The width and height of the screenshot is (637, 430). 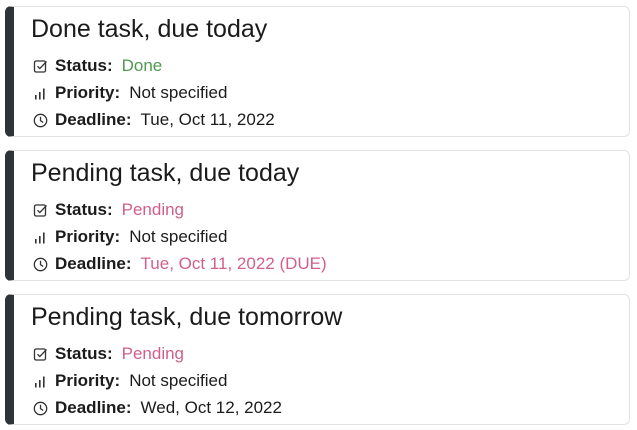 I want to click on deadline-row: Deadline: Wed, Oct 12, 2022, so click(x=157, y=408).